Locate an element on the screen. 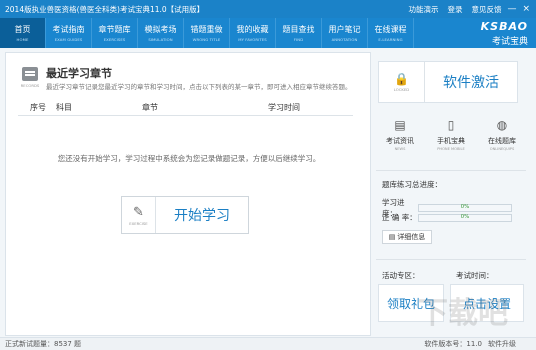  feature-demo-link: 功能演示 is located at coordinates (423, 9).